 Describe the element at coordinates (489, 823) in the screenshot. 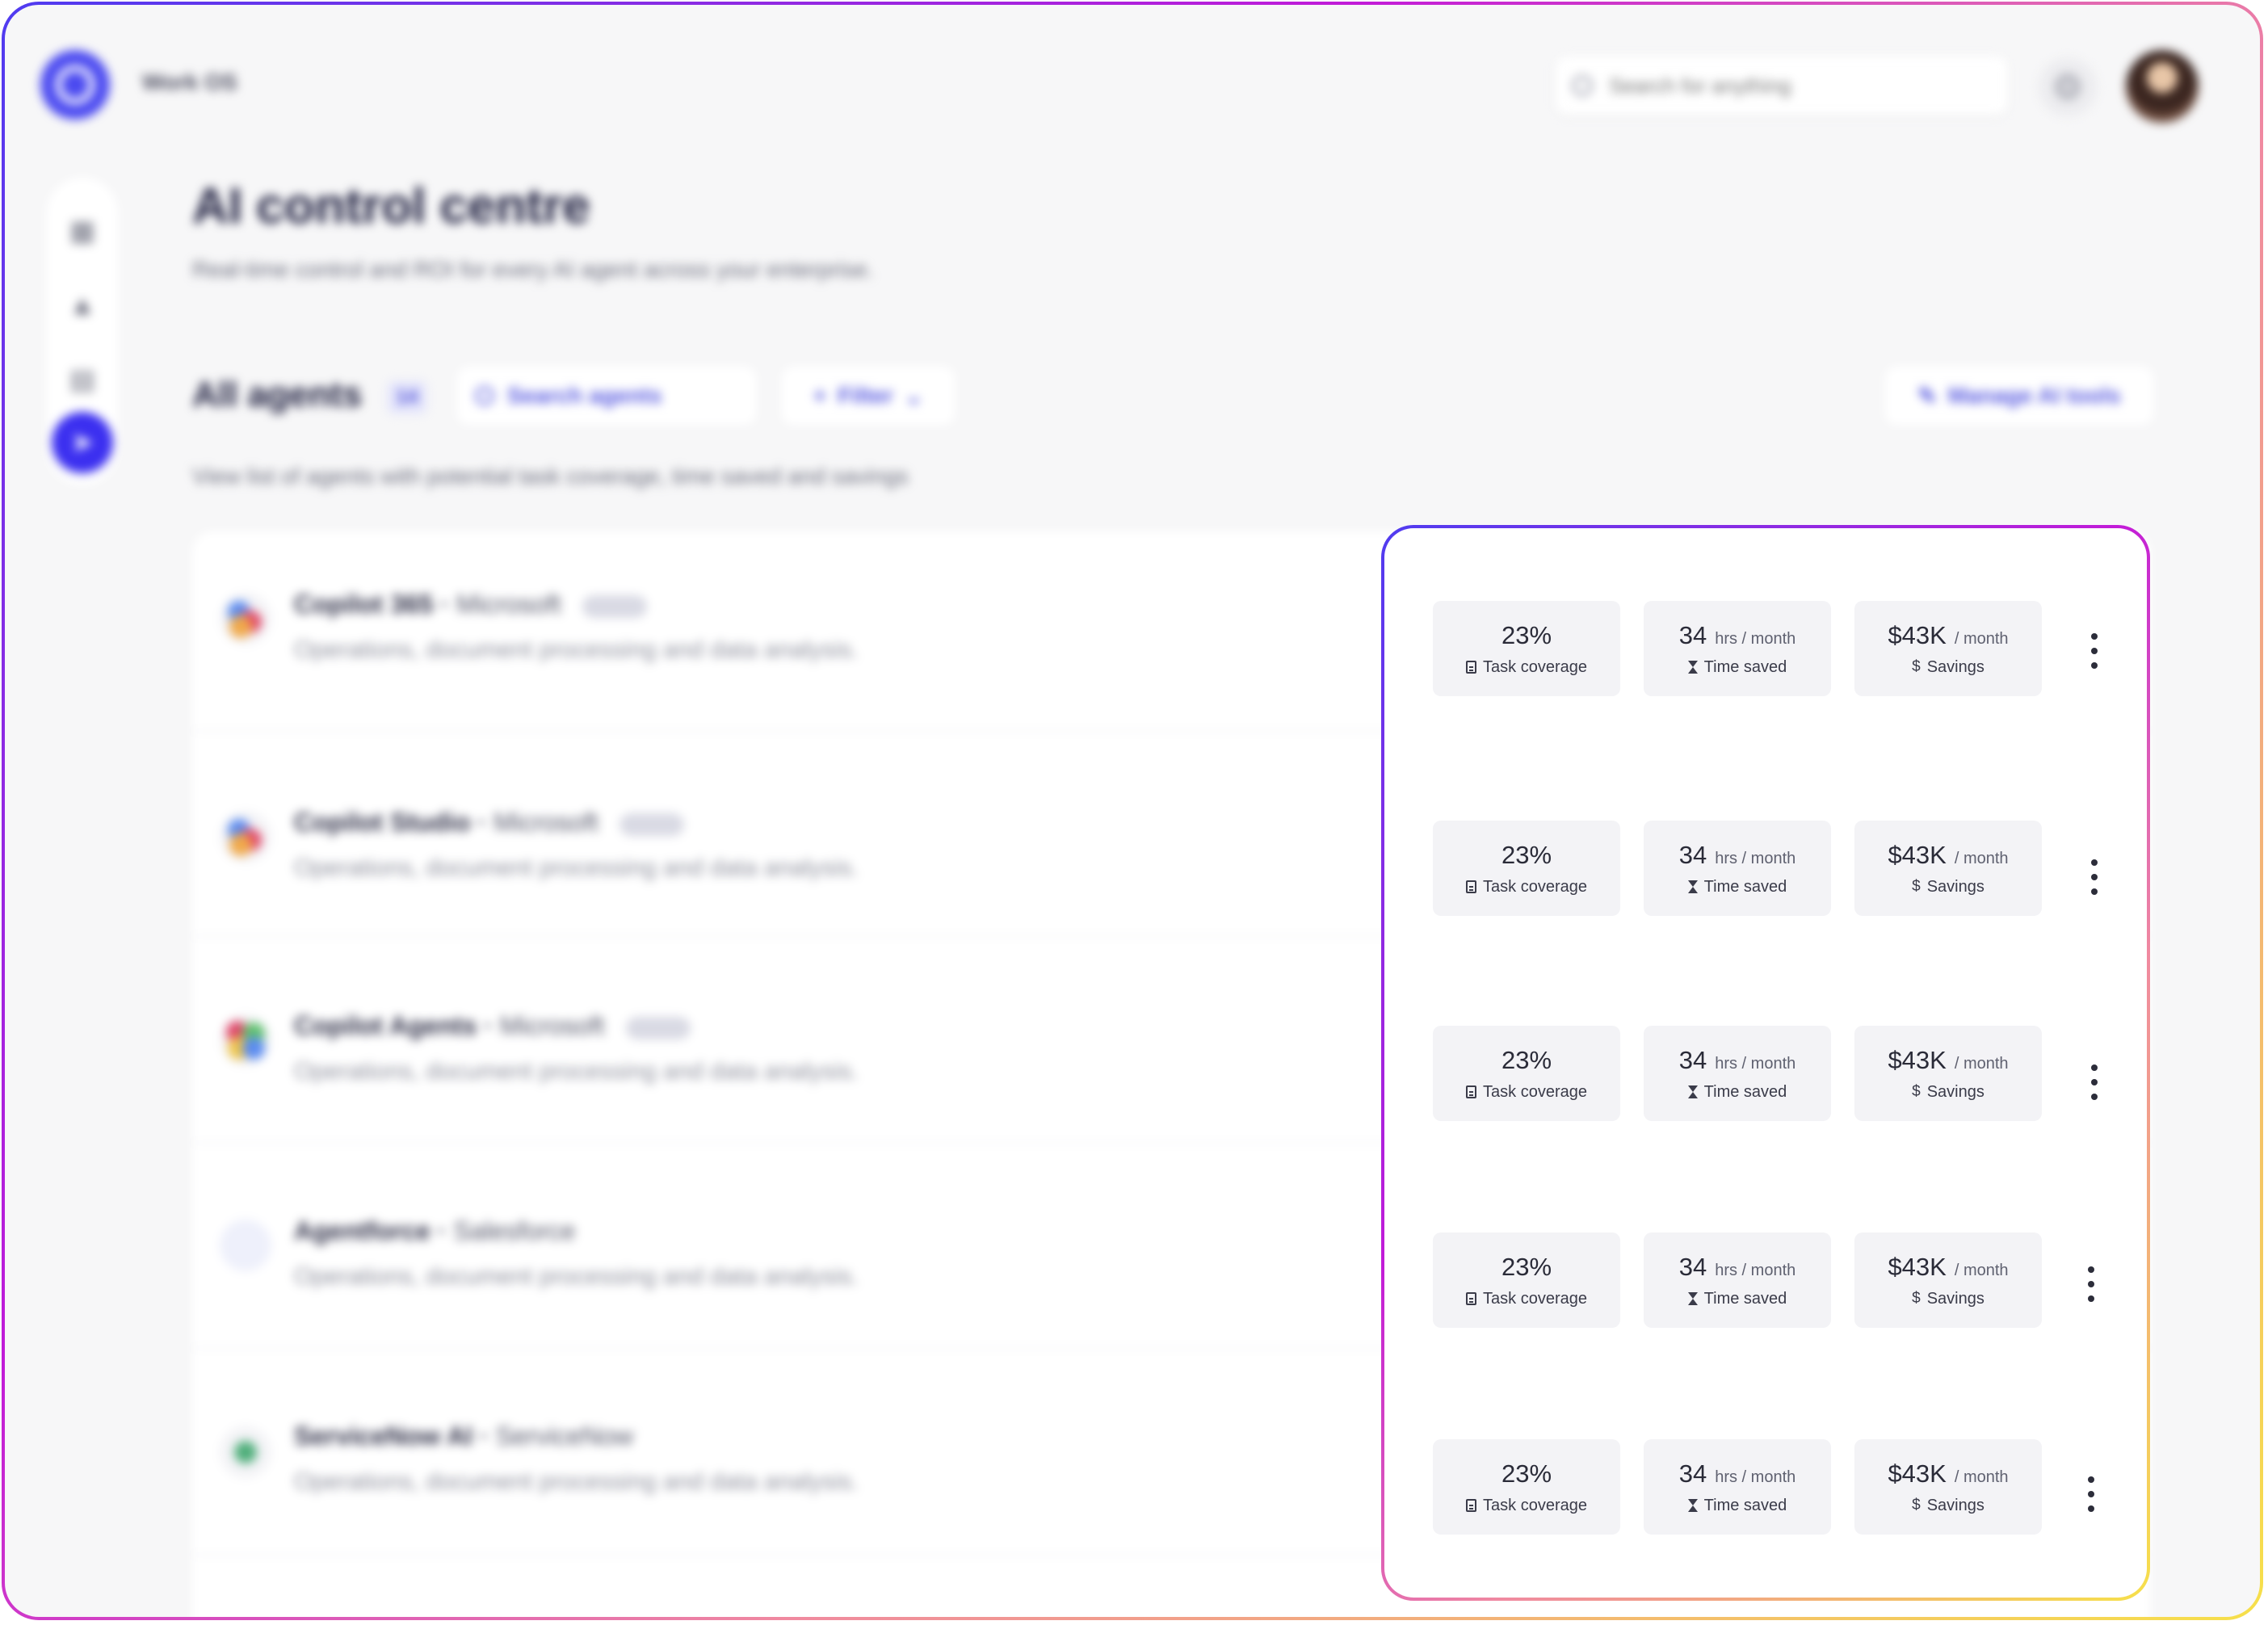

I see `agent-name: Copilot Studio · Microsoft` at that location.